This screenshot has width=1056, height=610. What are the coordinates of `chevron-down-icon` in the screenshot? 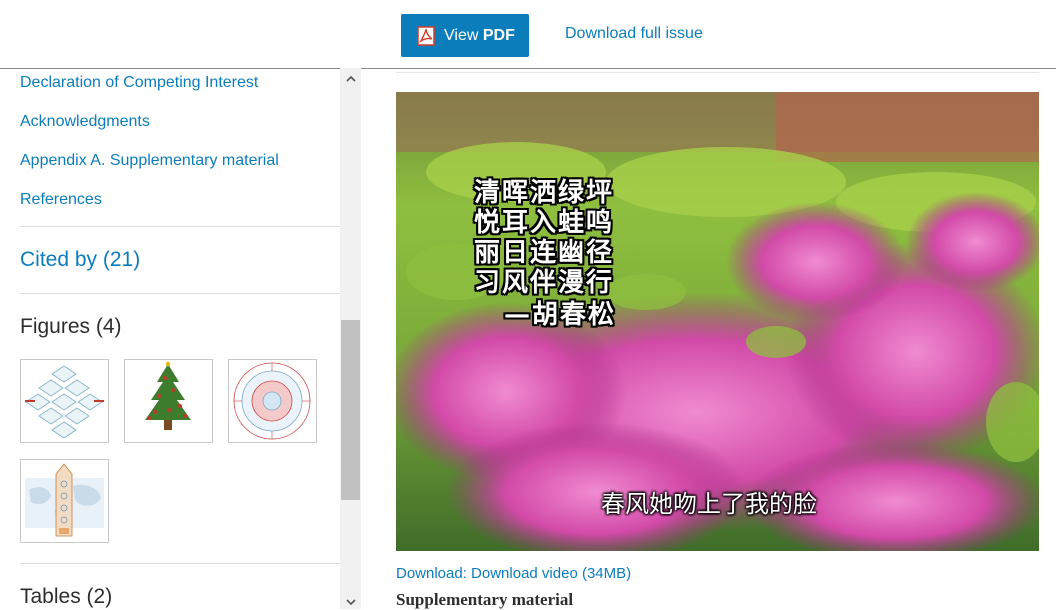 It's located at (351, 602).